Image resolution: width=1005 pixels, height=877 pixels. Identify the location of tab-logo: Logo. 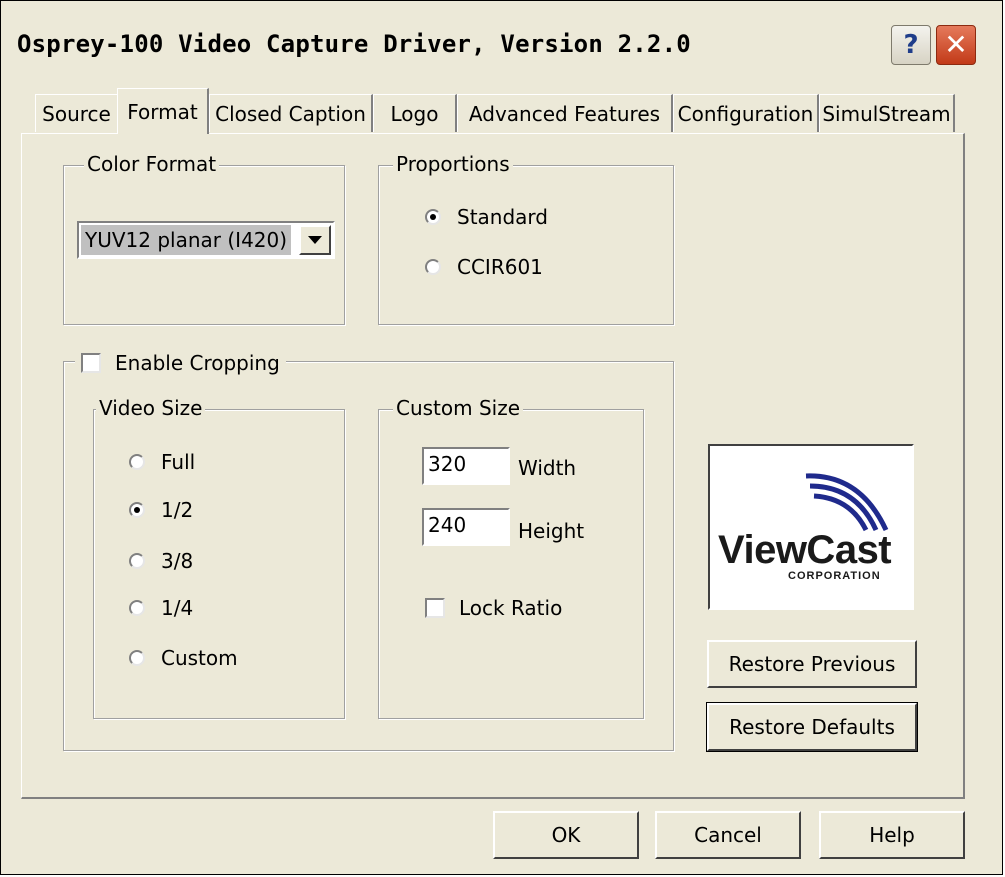
(415, 113).